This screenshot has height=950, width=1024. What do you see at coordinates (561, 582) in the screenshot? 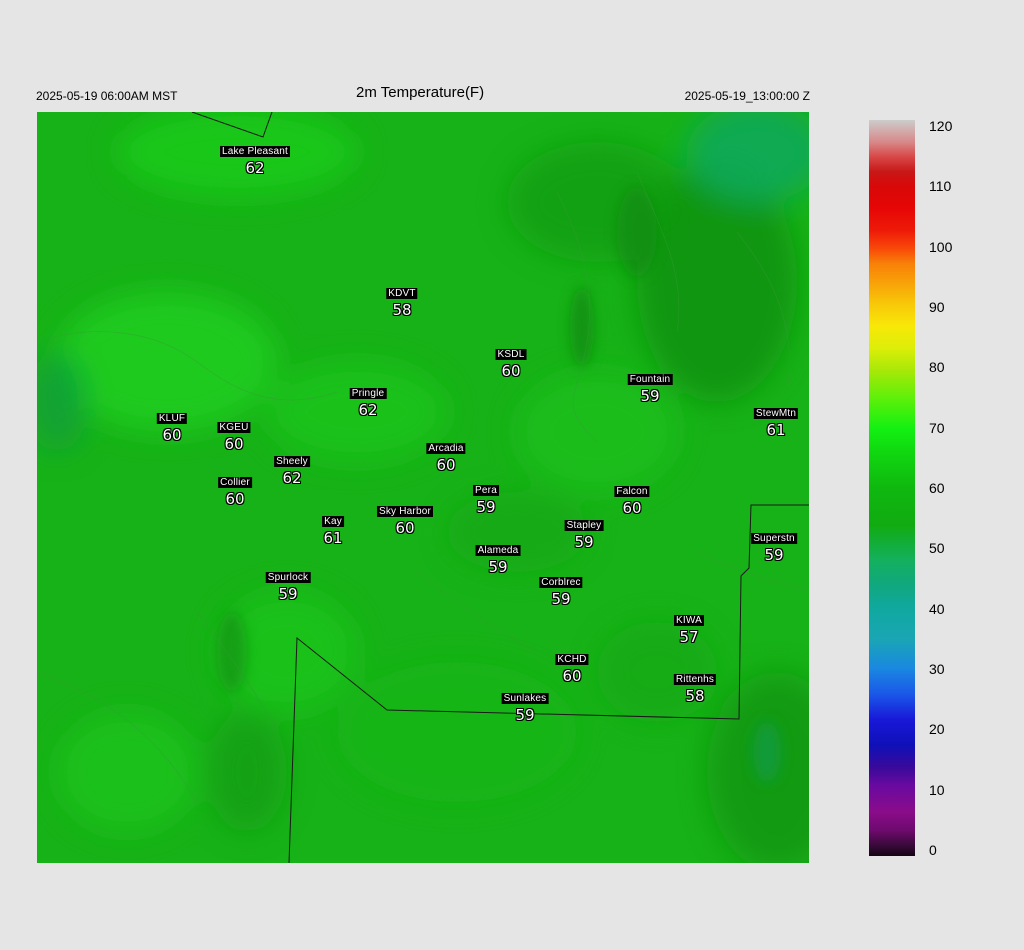
I see `station-name: Corblrec` at bounding box center [561, 582].